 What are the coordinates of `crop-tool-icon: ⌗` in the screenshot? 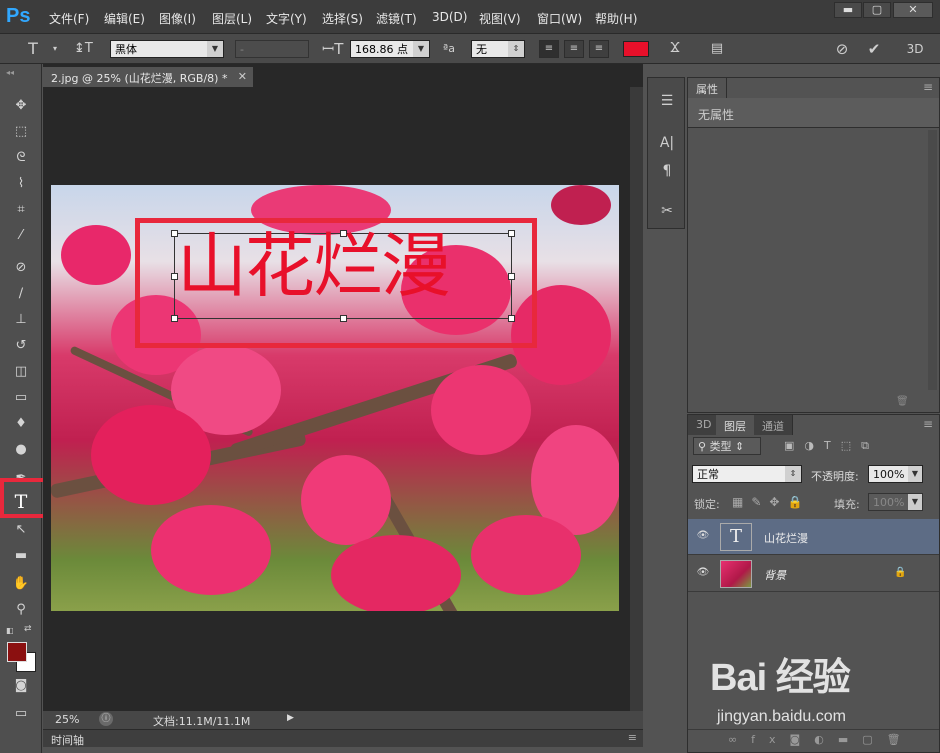 It's located at (21, 210).